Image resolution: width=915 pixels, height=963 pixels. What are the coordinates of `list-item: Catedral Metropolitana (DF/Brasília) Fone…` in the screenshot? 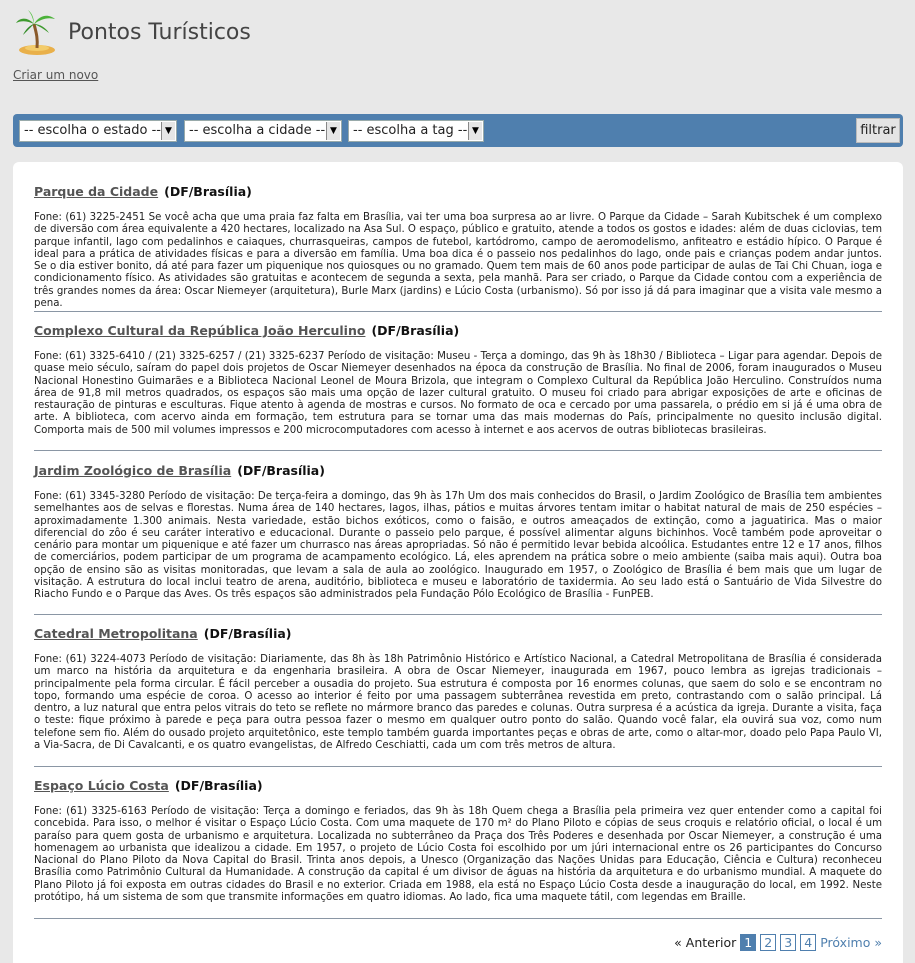 It's located at (458, 689).